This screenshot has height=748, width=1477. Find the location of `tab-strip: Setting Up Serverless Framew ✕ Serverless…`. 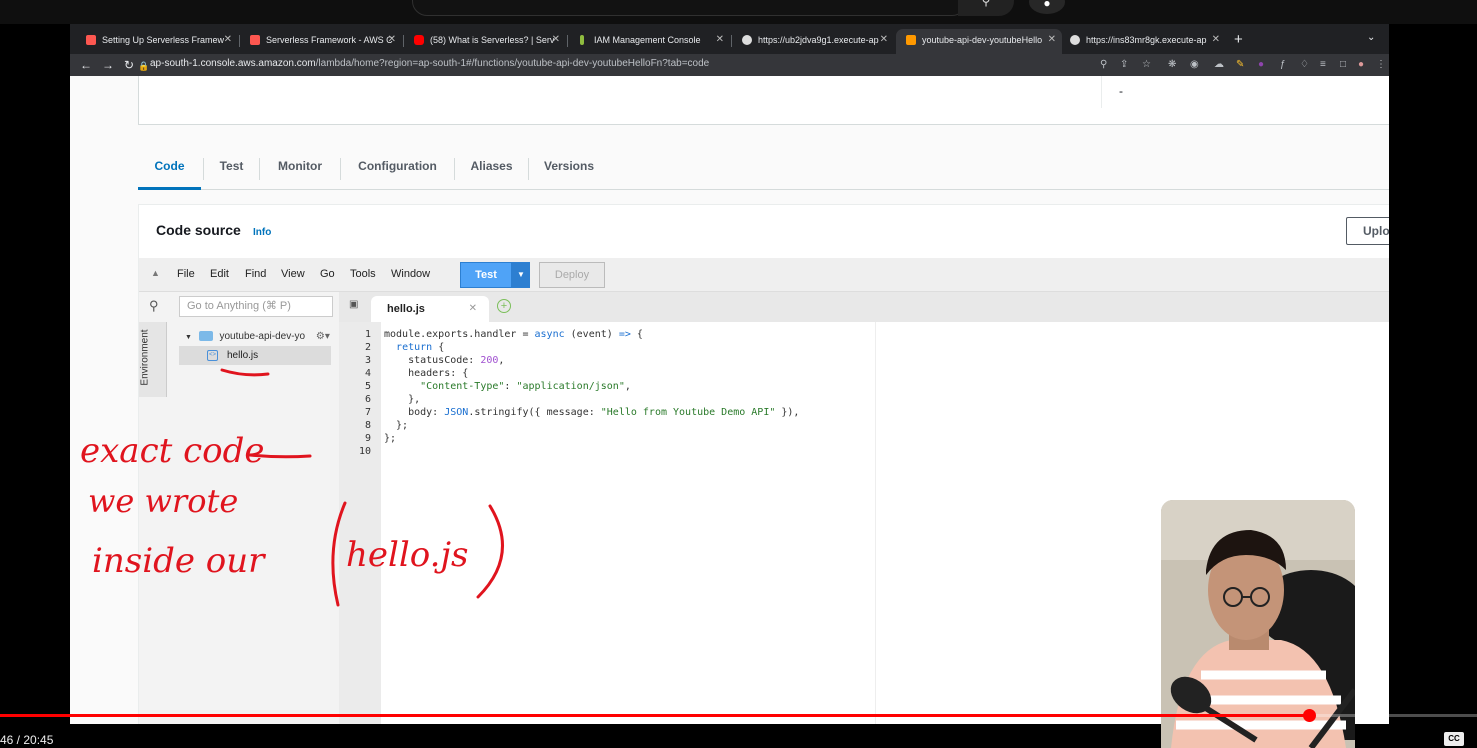

tab-strip: Setting Up Serverless Framew ✕ Serverless… is located at coordinates (729, 39).